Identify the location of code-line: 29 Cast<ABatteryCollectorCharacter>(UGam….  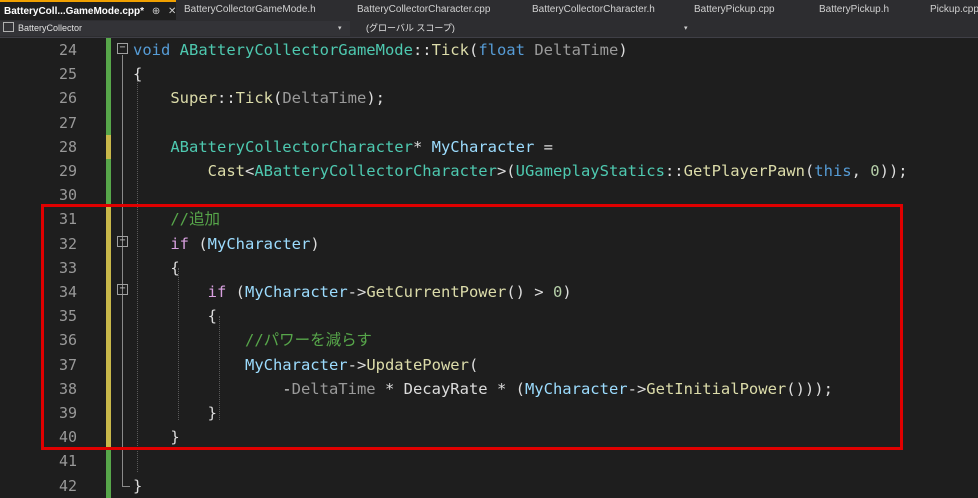
(489, 171).